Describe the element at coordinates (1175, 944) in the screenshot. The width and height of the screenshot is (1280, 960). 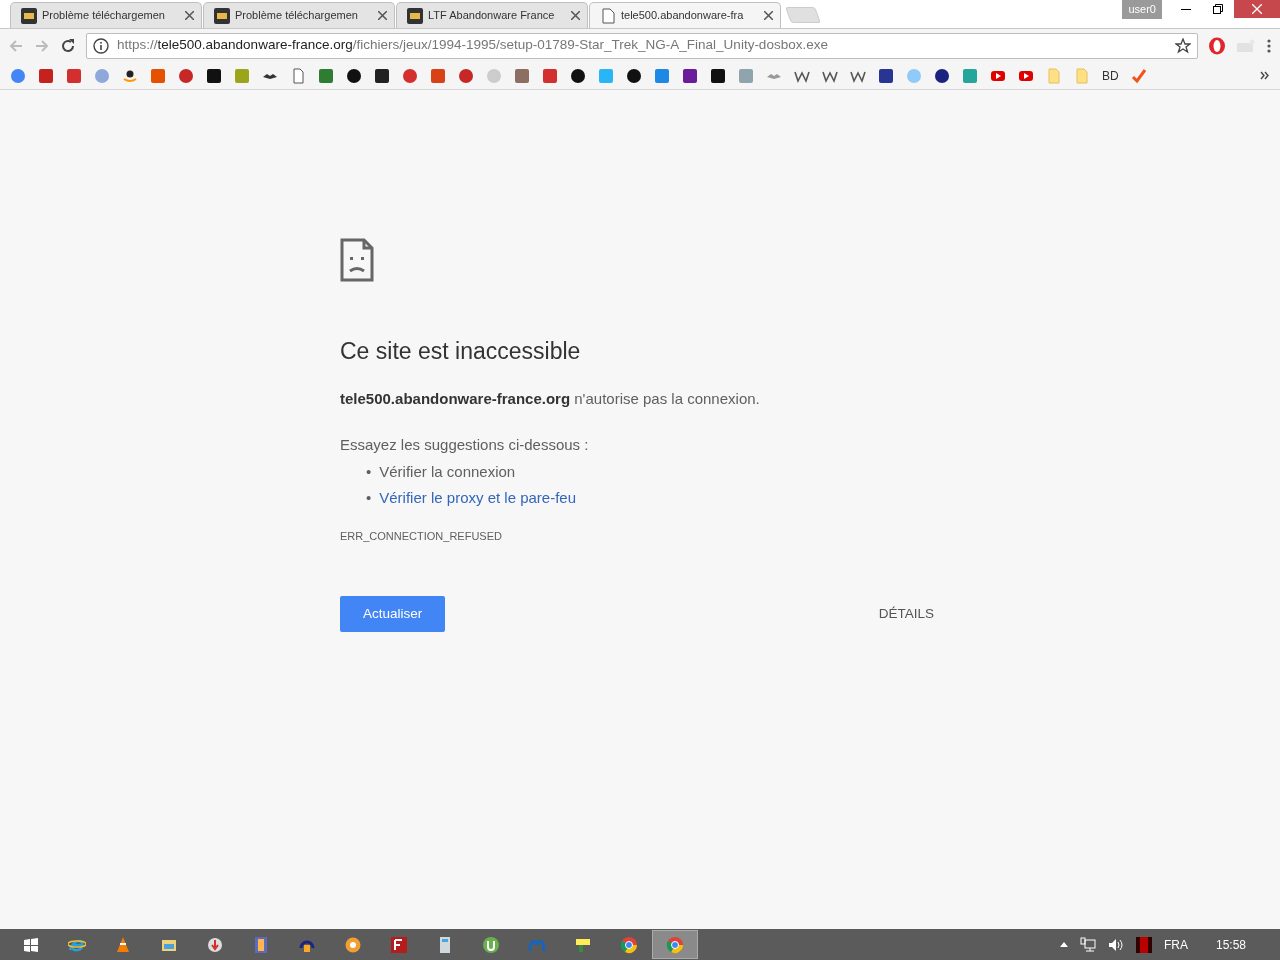
I see `language-indicator: FRA` at that location.